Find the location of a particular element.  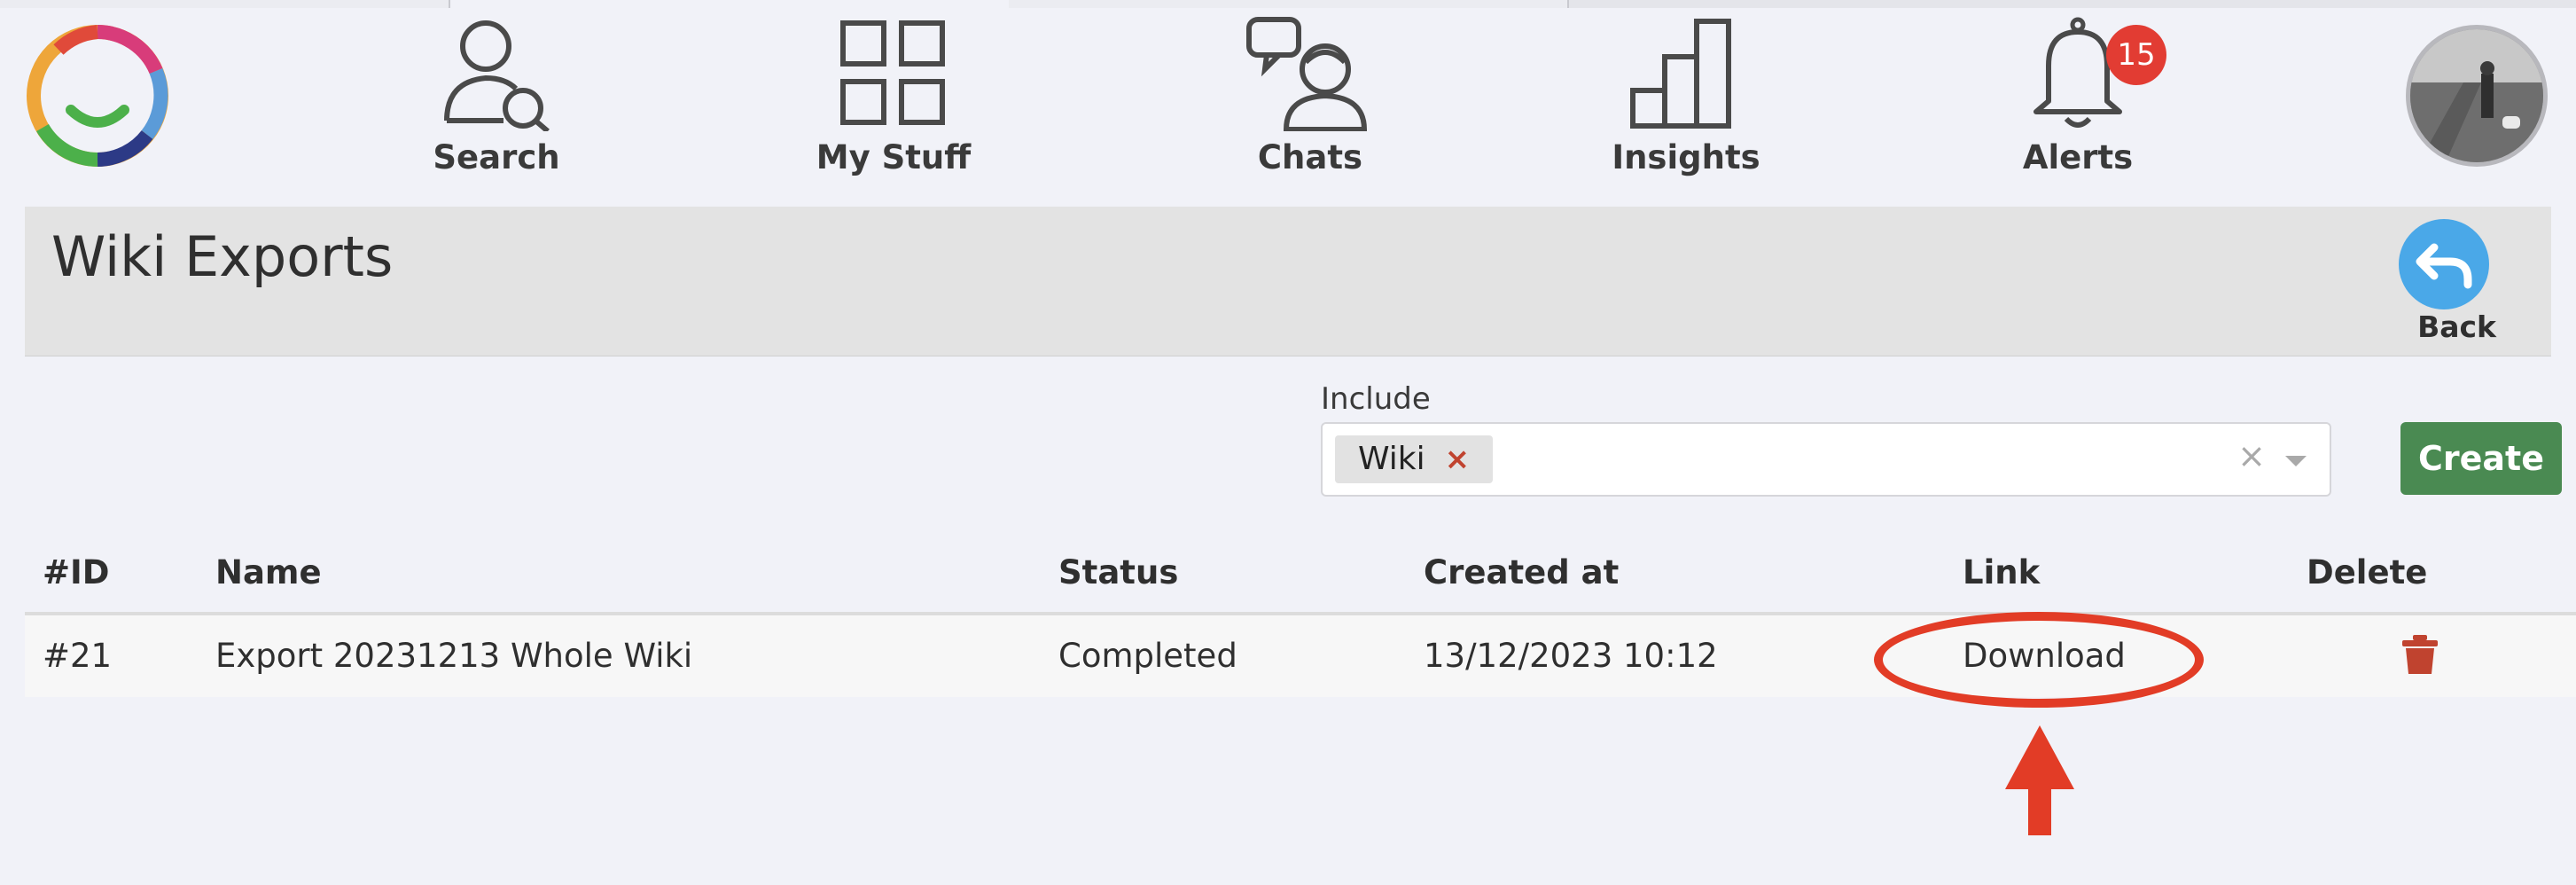

browser-tab-active is located at coordinates (730, 4).